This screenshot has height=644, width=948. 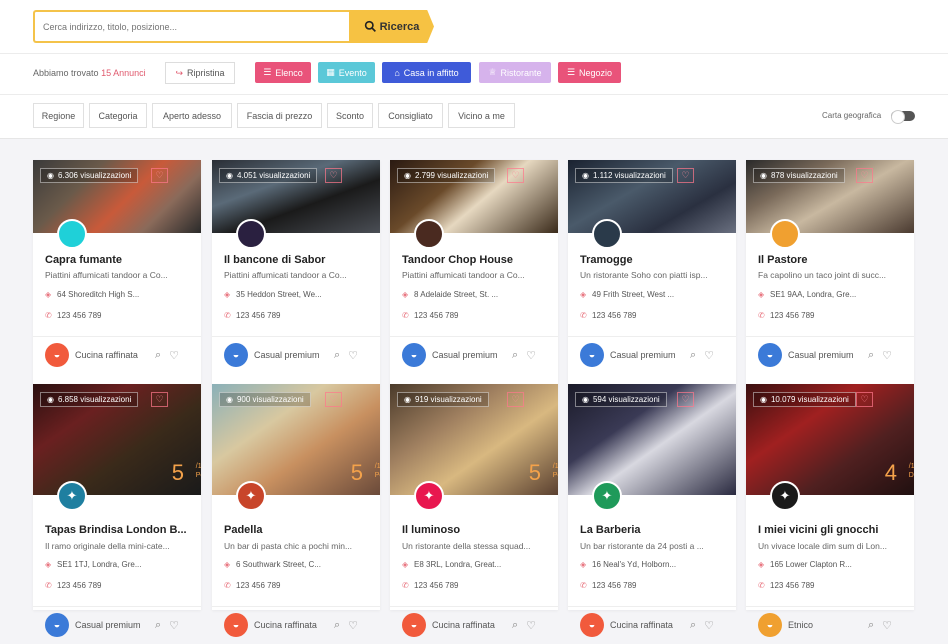 I want to click on views-badge: ◉ 1.112 visualizzazioni, so click(x=624, y=175).